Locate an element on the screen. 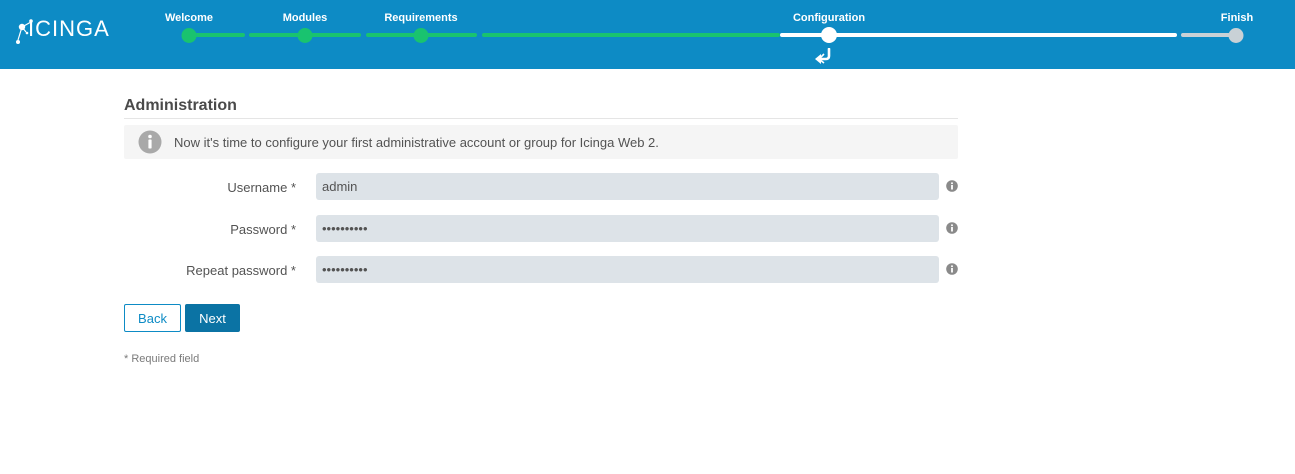 The width and height of the screenshot is (1295, 474). step-dot-modules is located at coordinates (305, 35).